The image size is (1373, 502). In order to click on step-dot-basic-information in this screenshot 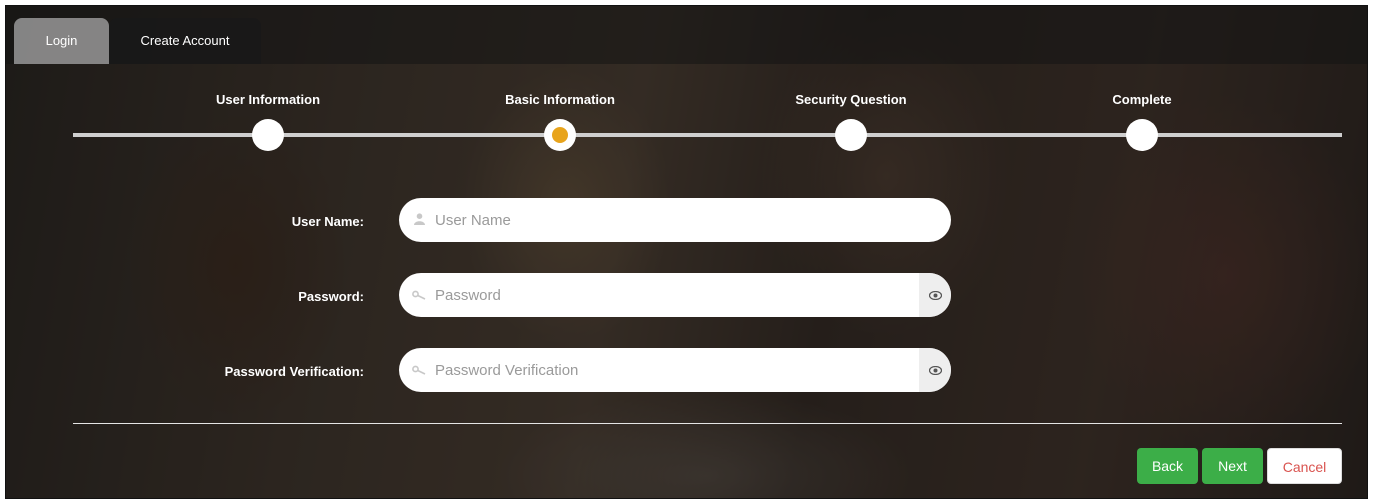, I will do `click(560, 135)`.